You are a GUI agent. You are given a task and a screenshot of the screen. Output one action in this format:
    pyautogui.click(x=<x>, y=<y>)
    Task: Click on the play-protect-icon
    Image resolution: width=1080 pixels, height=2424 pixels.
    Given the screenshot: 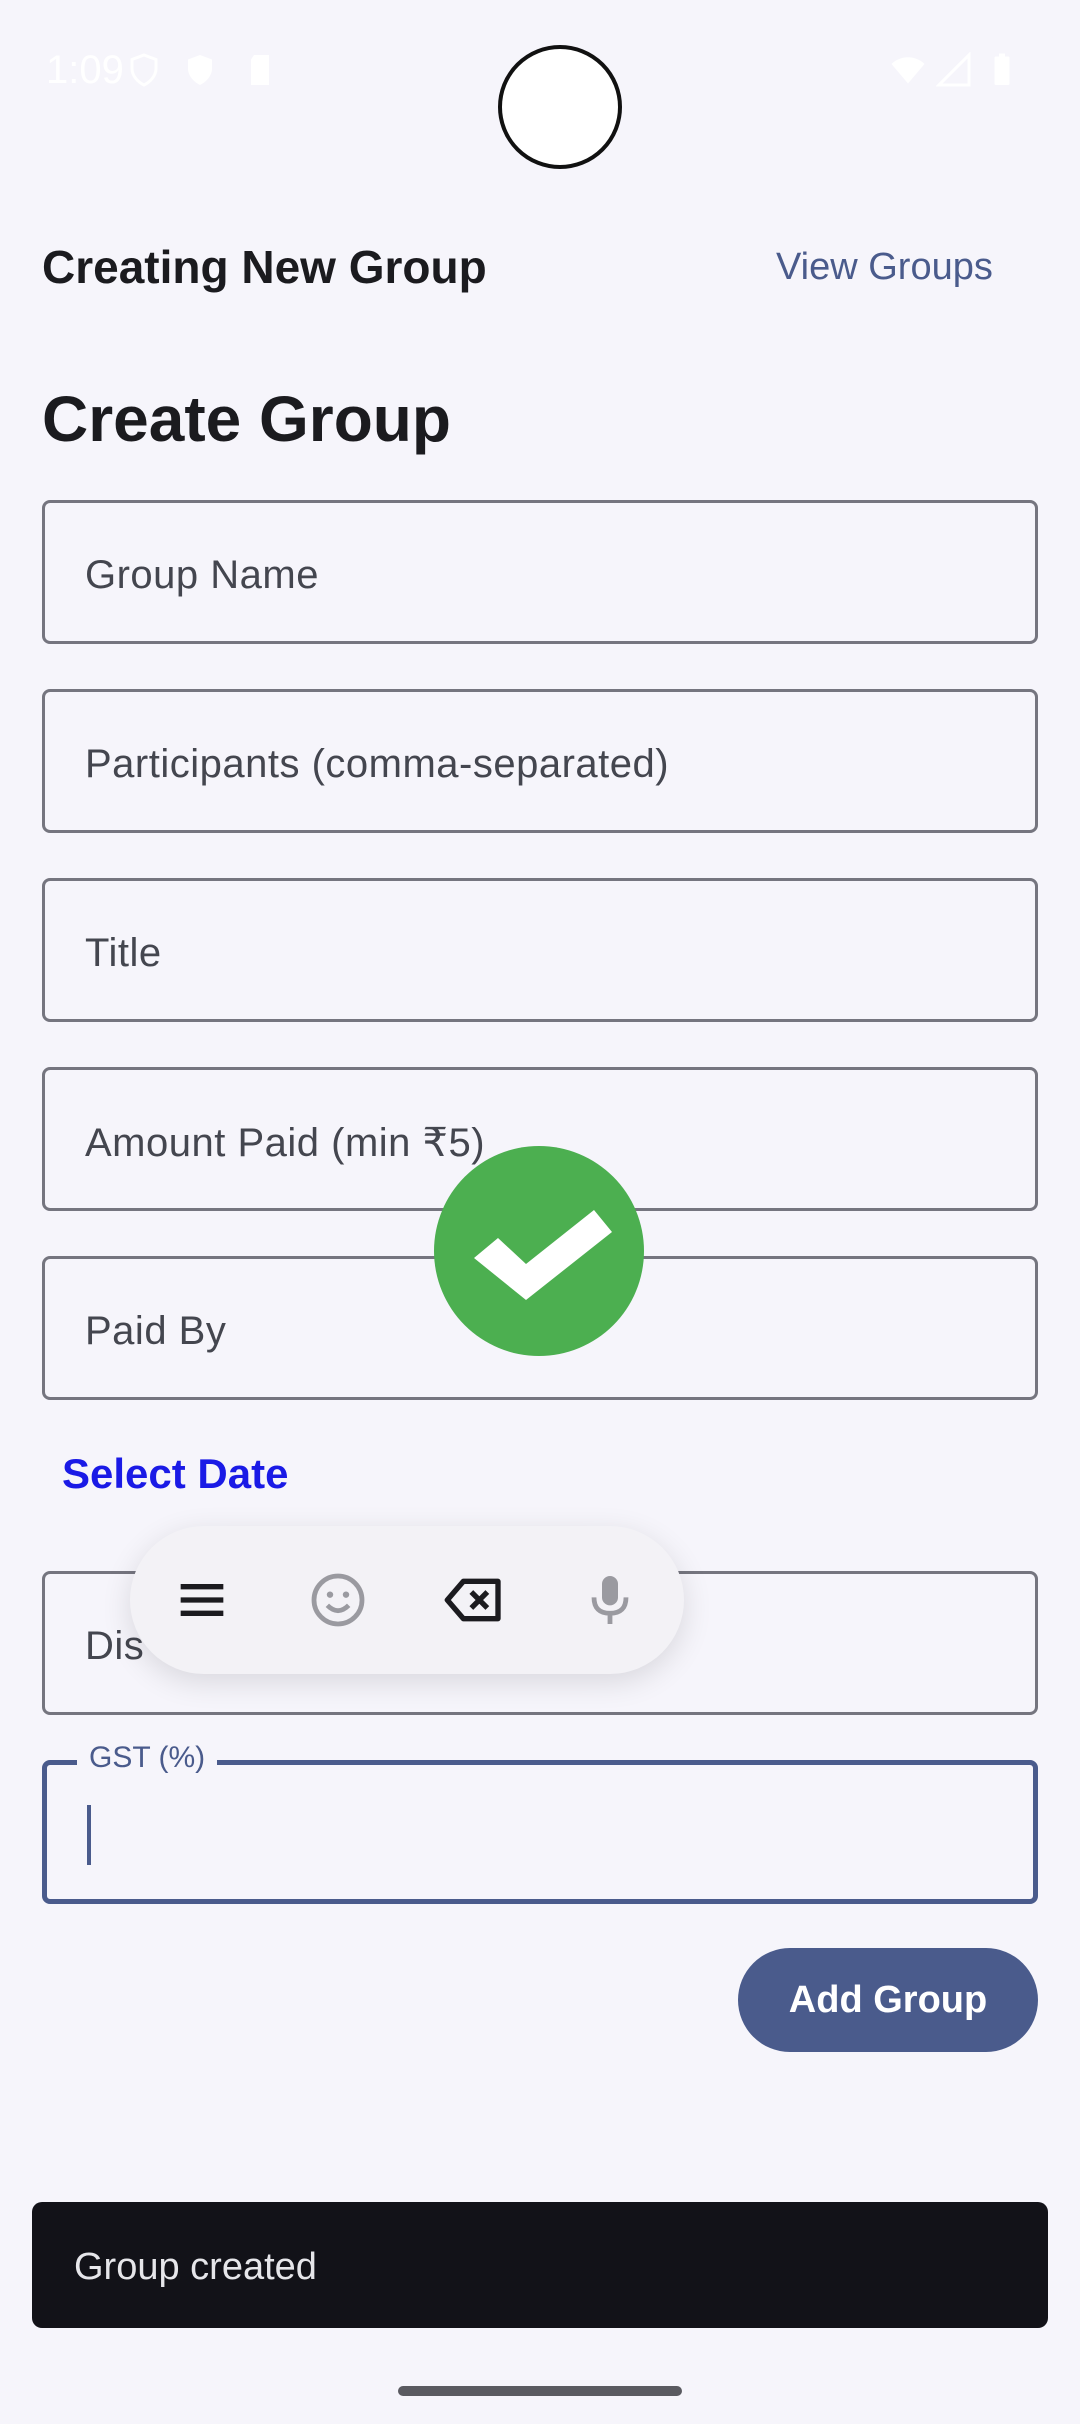 What is the action you would take?
    pyautogui.click(x=200, y=70)
    